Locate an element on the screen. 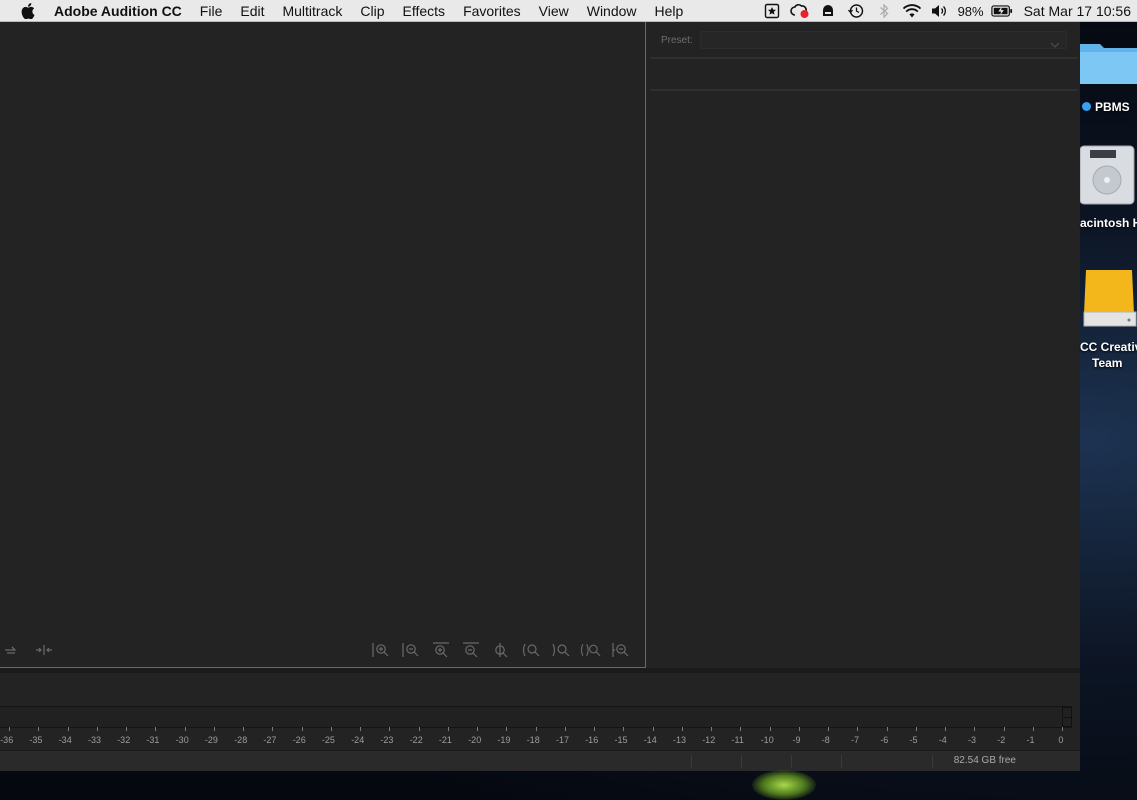 The image size is (1137, 800). desktop-label-cc-creative-team: CC Creativ is located at coordinates (1108, 347).